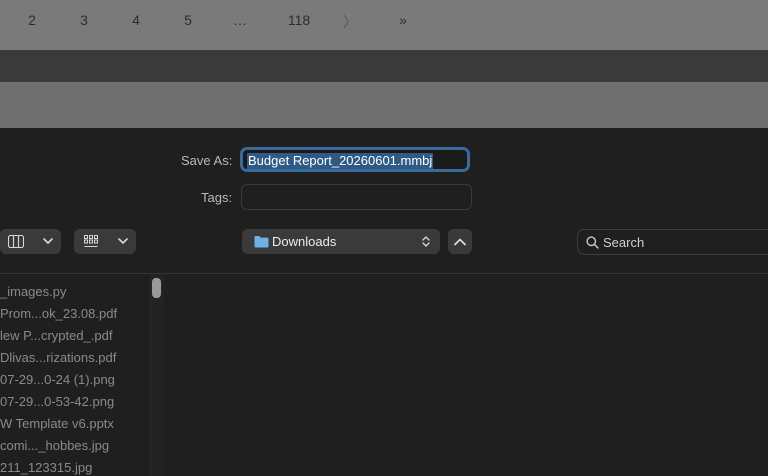 The image size is (768, 476). I want to click on page-link-2: 2, so click(32, 20).